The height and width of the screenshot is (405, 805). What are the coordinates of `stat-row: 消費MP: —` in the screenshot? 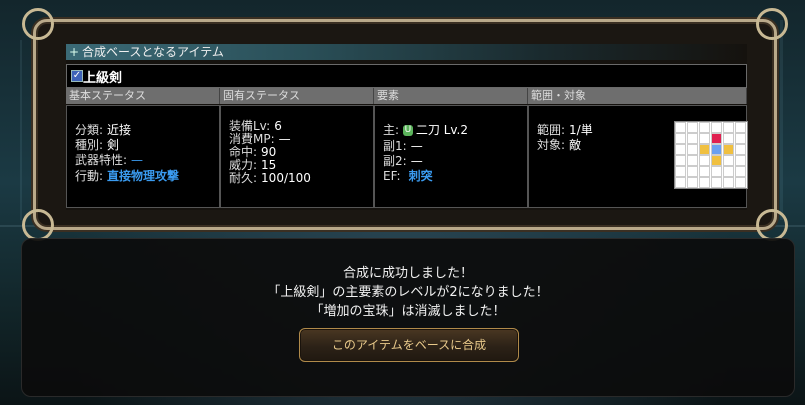 It's located at (260, 139).